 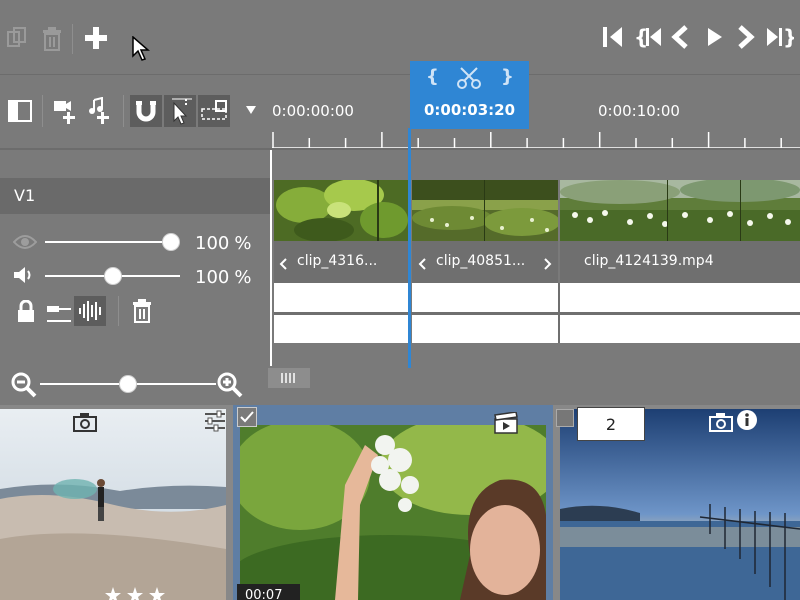 I want to click on next-frame-icon, so click(x=746, y=37).